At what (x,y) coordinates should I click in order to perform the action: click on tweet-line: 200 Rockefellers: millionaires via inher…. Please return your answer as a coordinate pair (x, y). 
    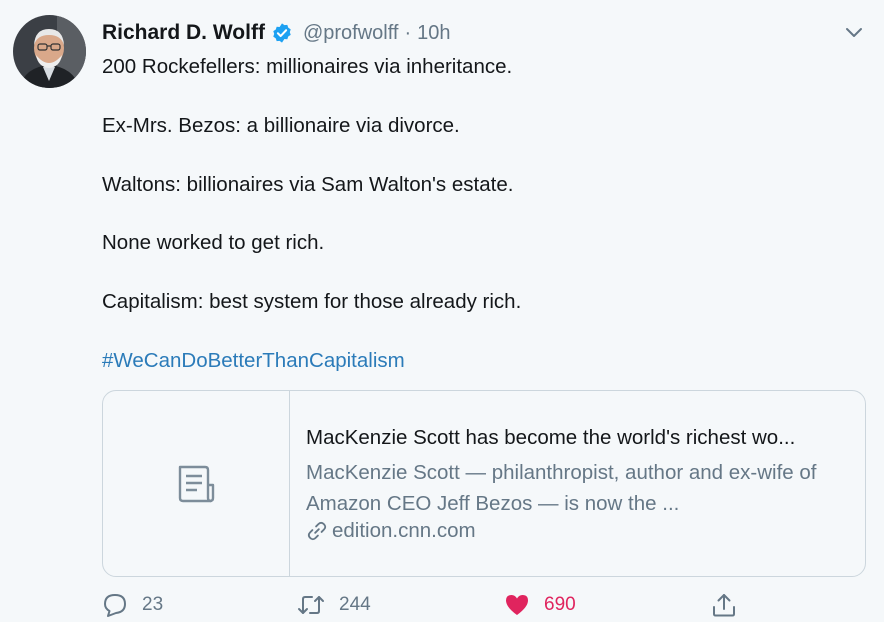
    Looking at the image, I should click on (307, 66).